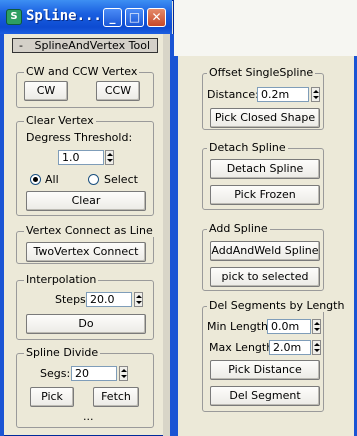 This screenshot has width=357, height=436. Describe the element at coordinates (46, 91) in the screenshot. I see `cw-button: CW` at that location.